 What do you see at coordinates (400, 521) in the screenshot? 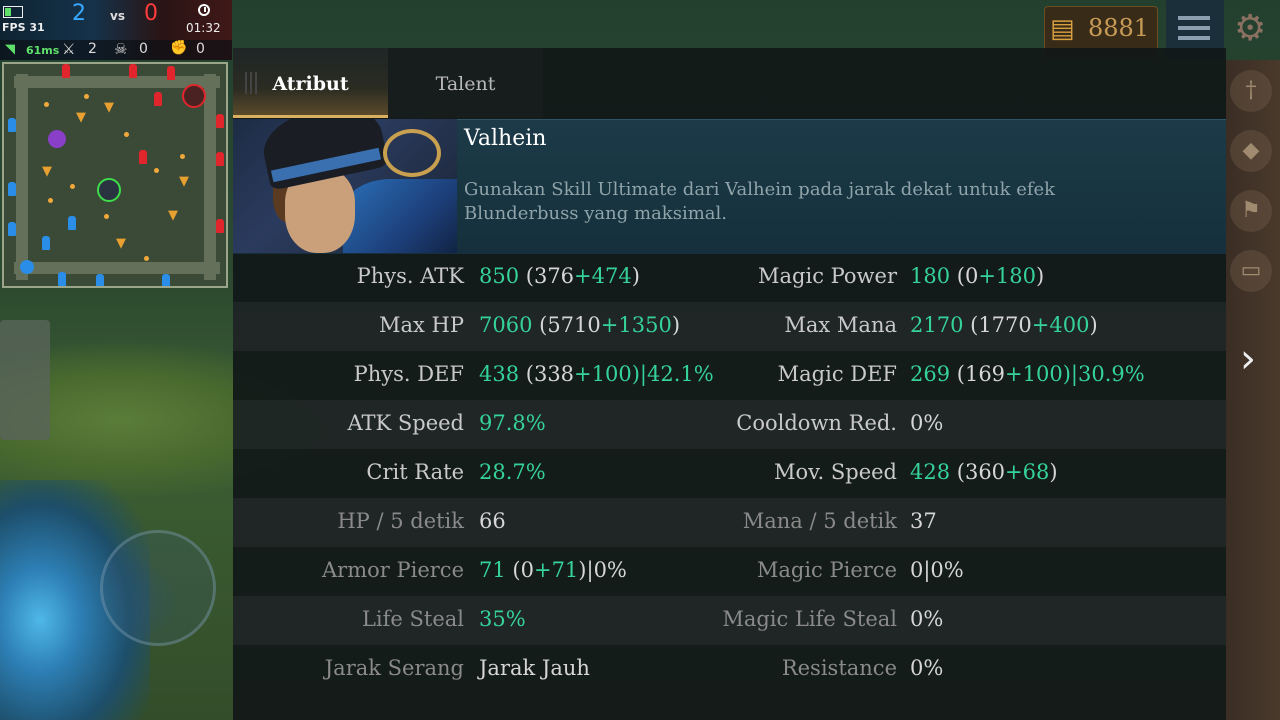
I see `stat-label: HP / 5 detik` at bounding box center [400, 521].